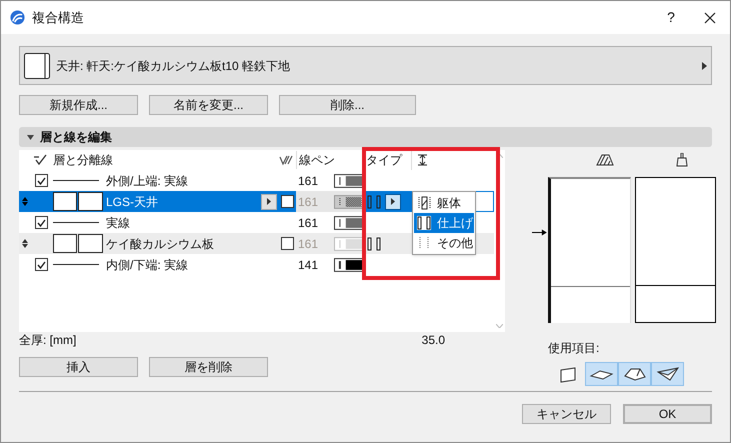 The width and height of the screenshot is (731, 443). Describe the element at coordinates (286, 160) in the screenshot. I see `hatch-check-icon` at that location.